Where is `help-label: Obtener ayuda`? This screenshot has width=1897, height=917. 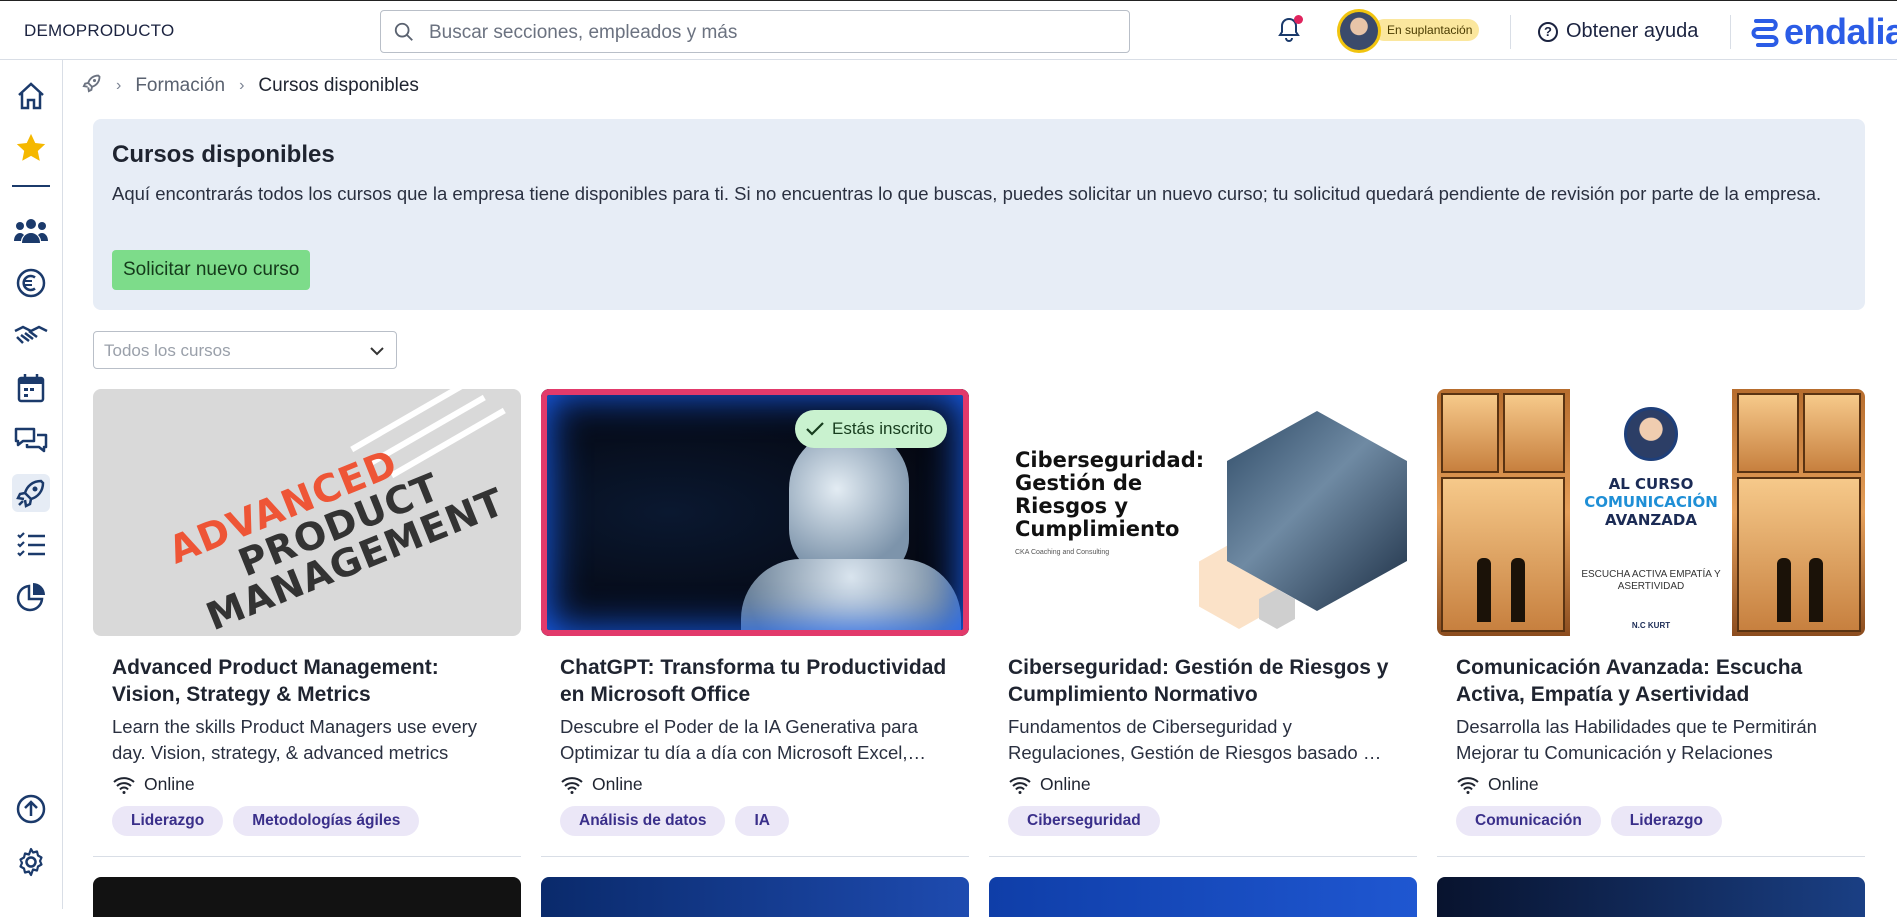
help-label: Obtener ayuda is located at coordinates (1632, 31).